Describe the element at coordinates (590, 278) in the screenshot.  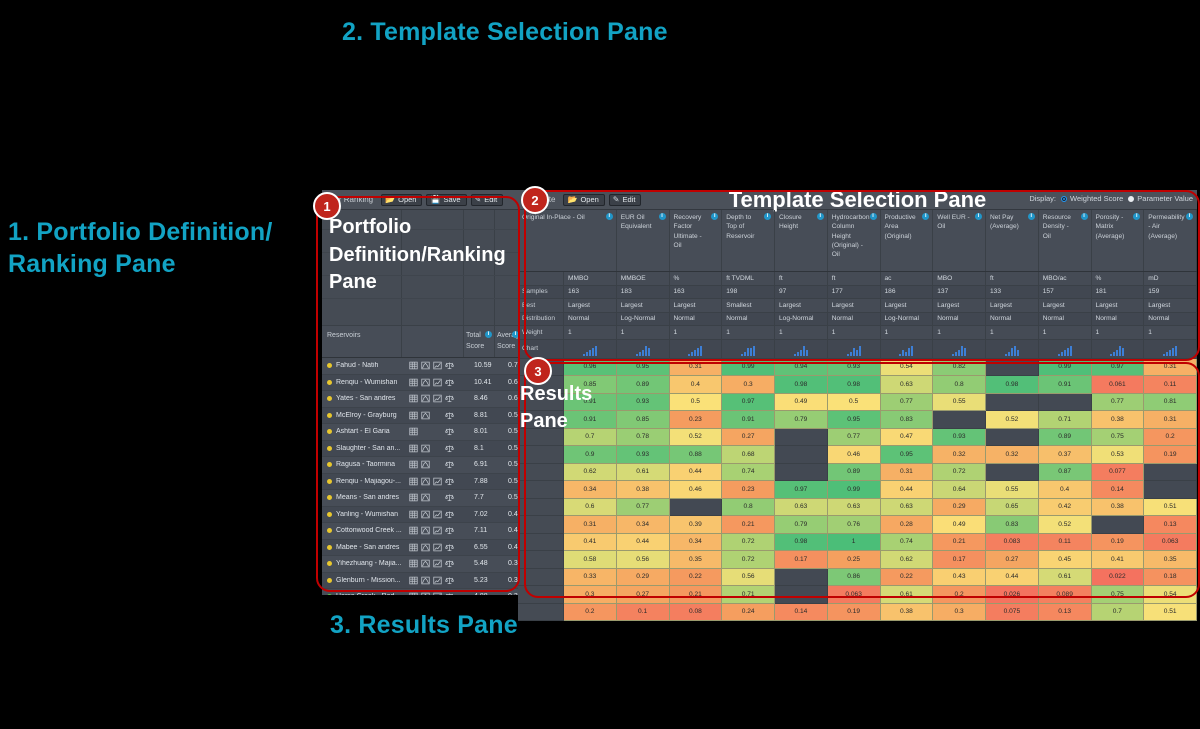
I see `parameter-unit-cell: MMBO` at that location.